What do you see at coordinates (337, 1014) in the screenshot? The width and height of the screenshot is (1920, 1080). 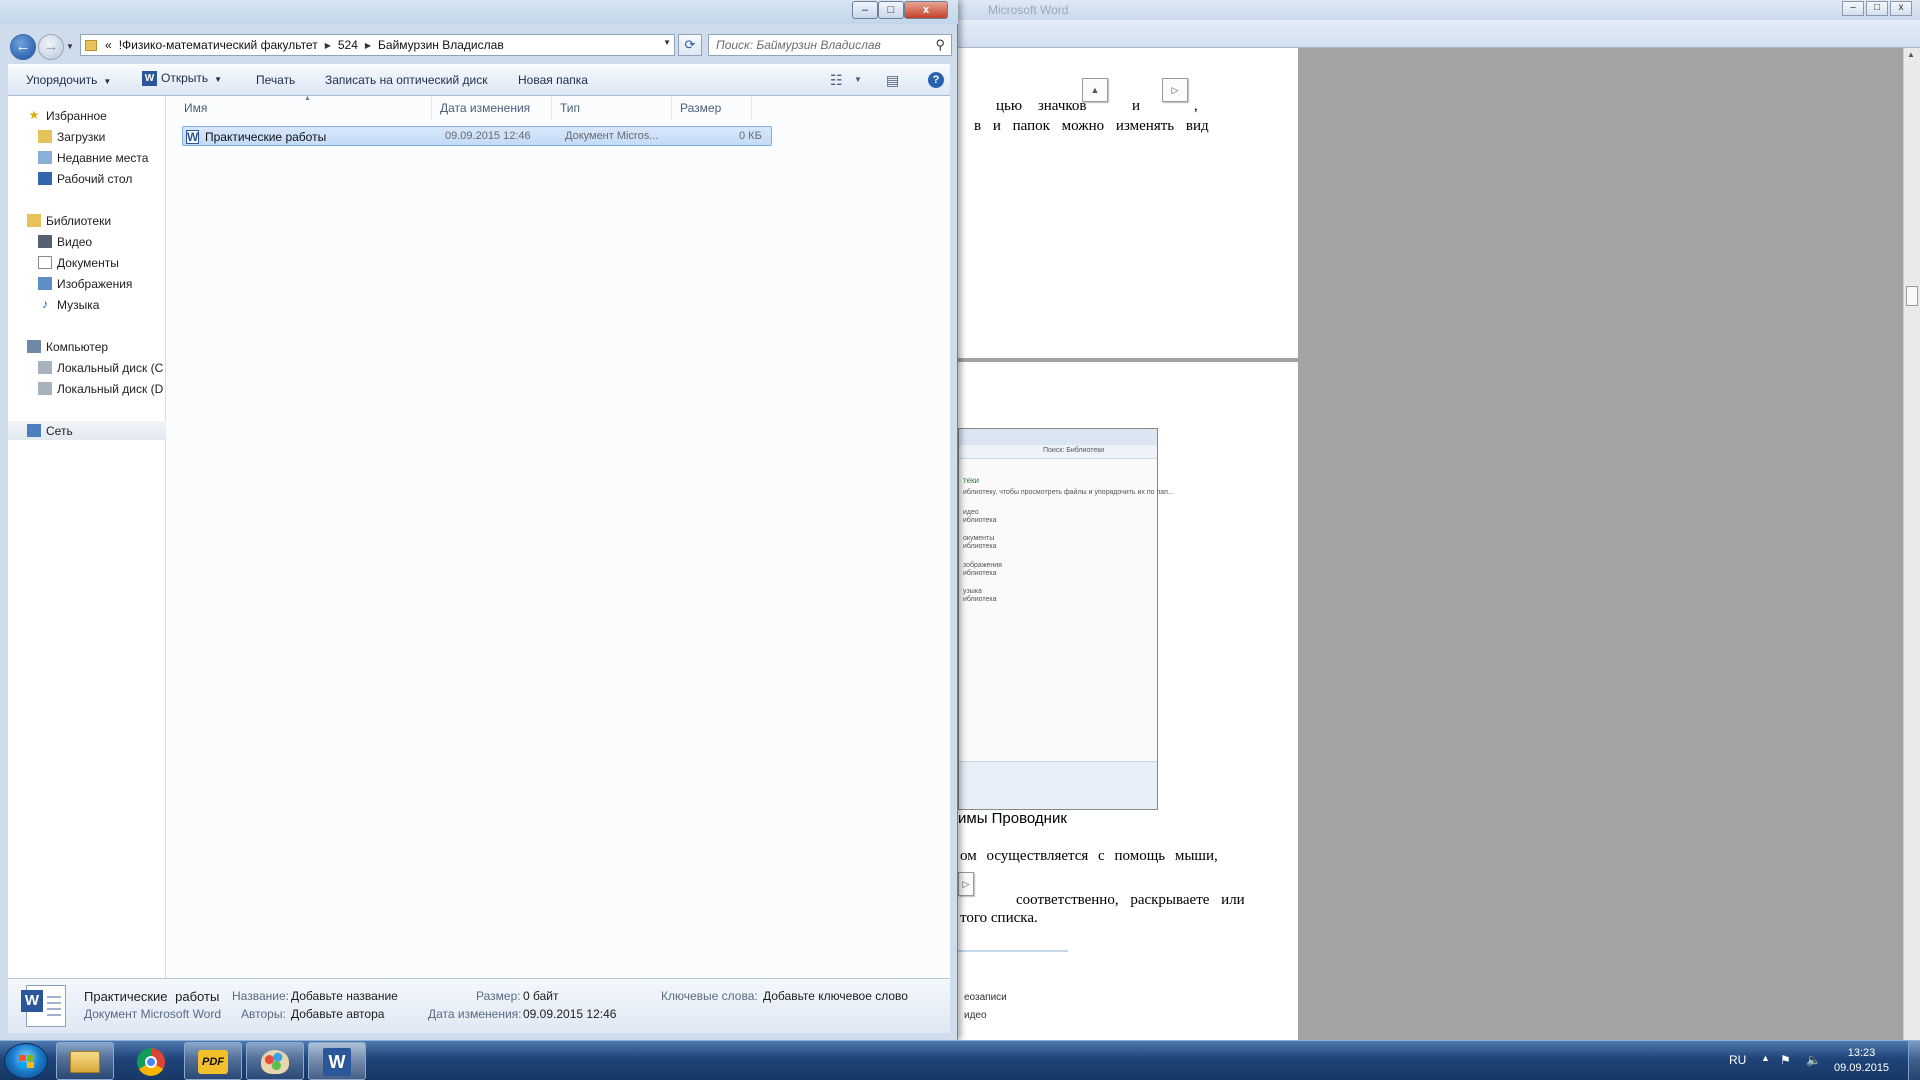 I see `details-authors-value: Добавьте автора` at bounding box center [337, 1014].